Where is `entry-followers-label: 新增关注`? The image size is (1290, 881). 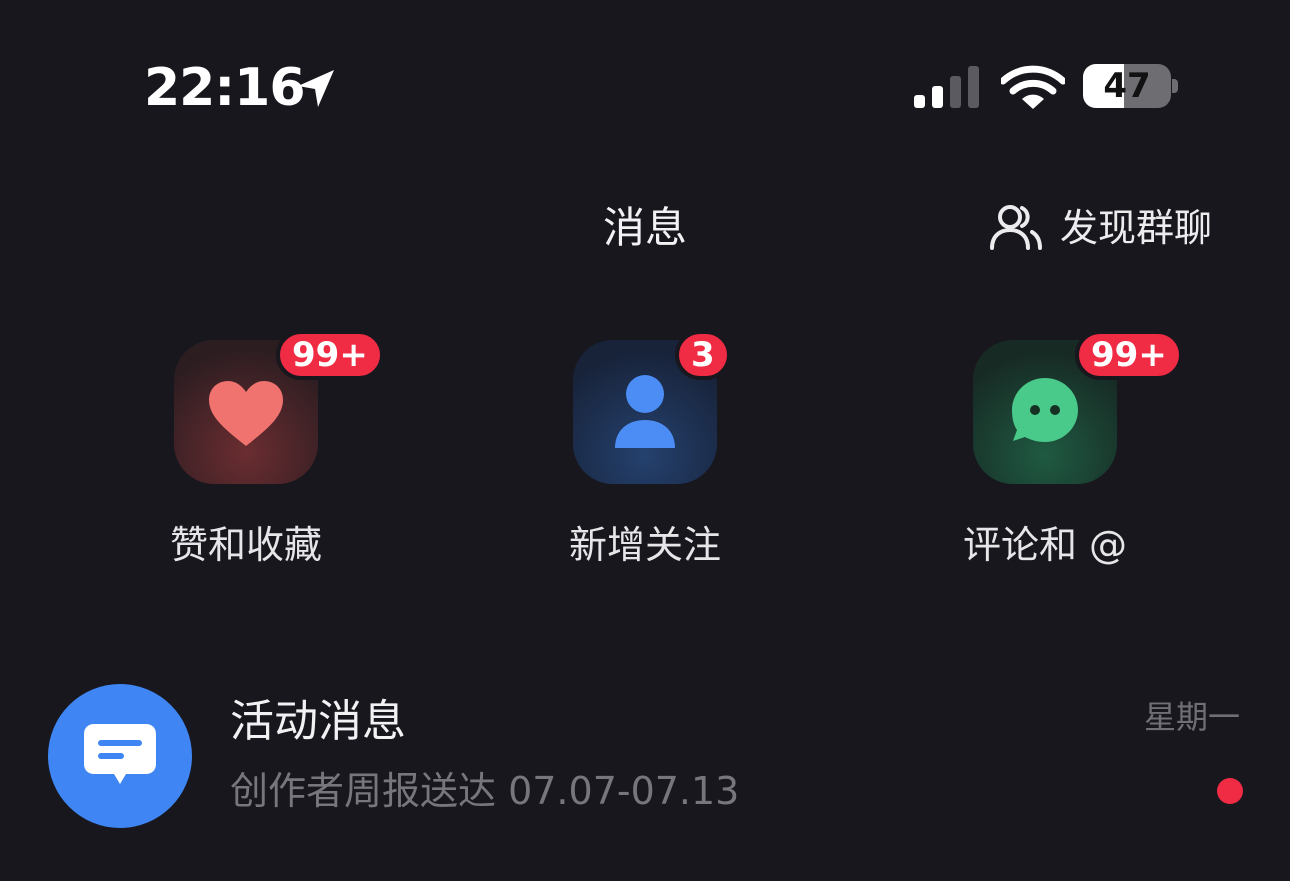
entry-followers-label: 新增关注 is located at coordinates (644, 545).